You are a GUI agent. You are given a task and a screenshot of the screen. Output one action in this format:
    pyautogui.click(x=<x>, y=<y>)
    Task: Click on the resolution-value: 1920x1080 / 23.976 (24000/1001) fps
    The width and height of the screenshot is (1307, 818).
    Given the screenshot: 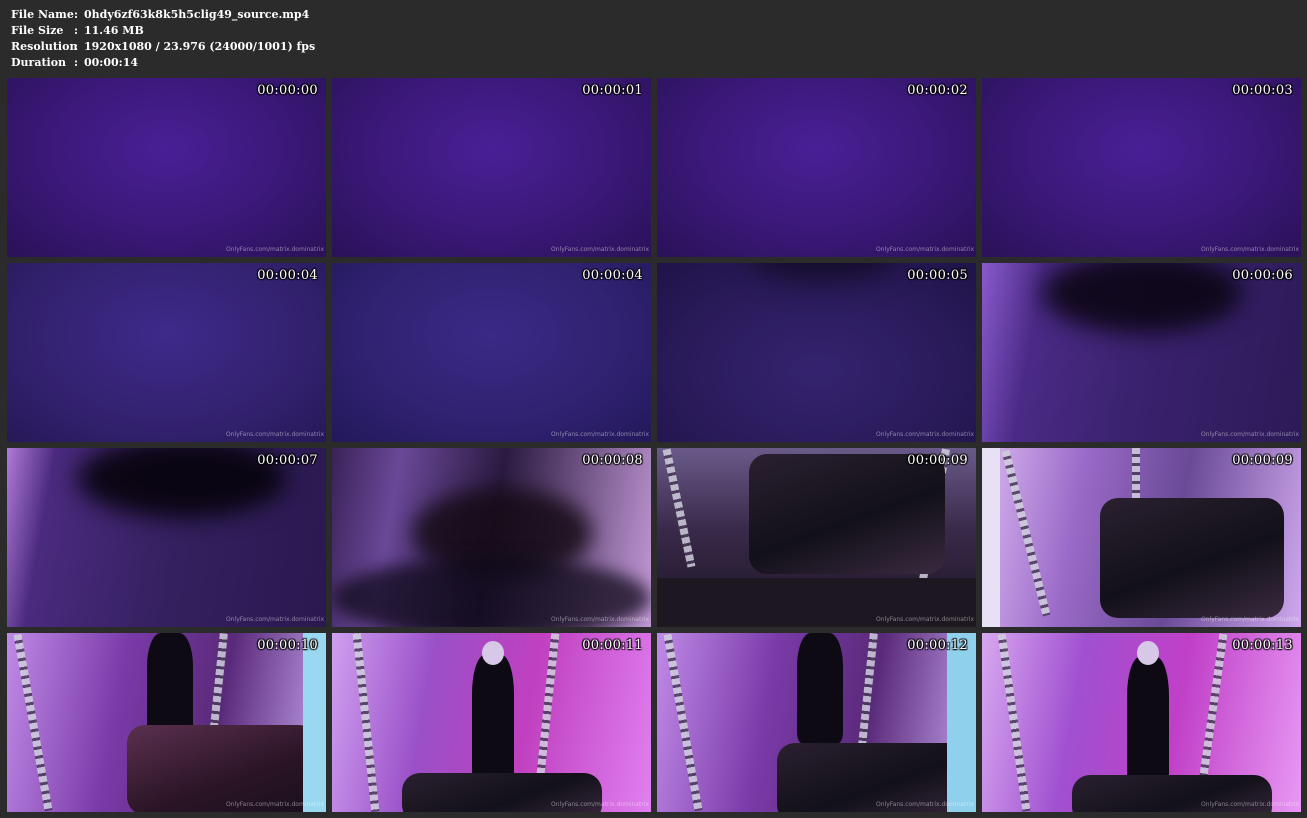 What is the action you would take?
    pyautogui.click(x=200, y=46)
    